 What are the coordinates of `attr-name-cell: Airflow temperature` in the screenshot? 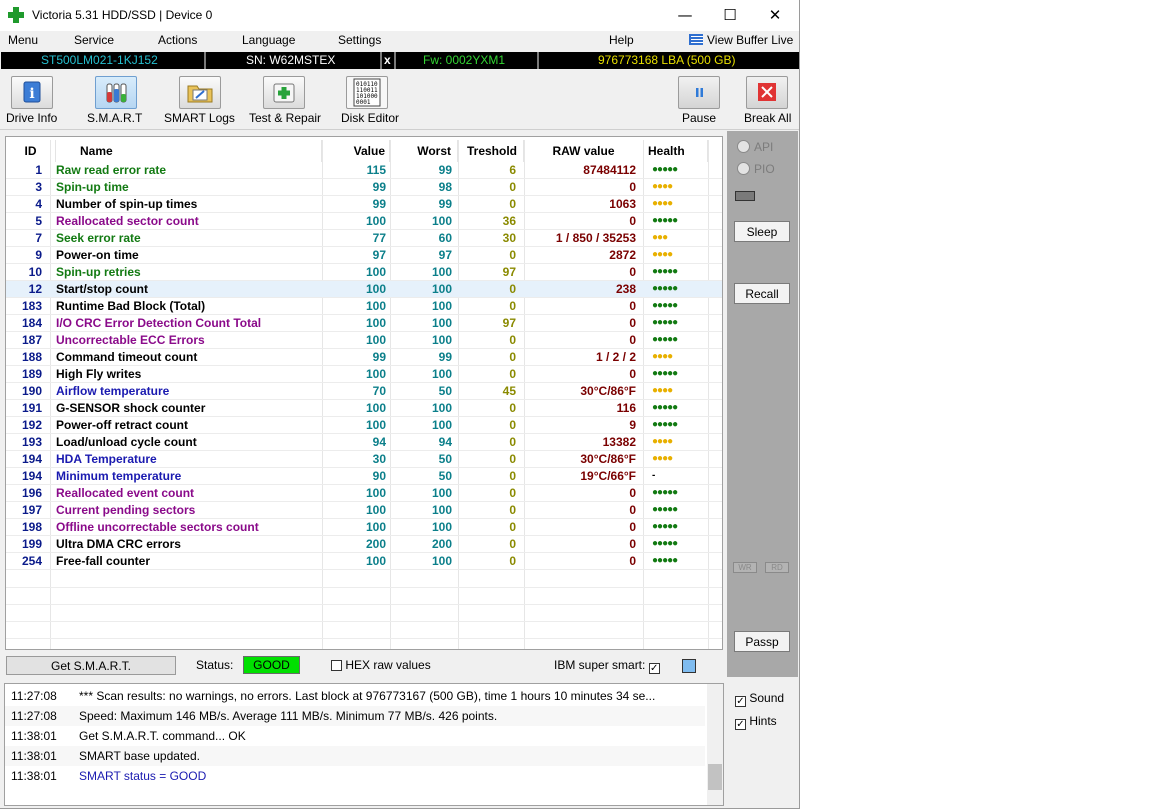 It's located at (113, 391).